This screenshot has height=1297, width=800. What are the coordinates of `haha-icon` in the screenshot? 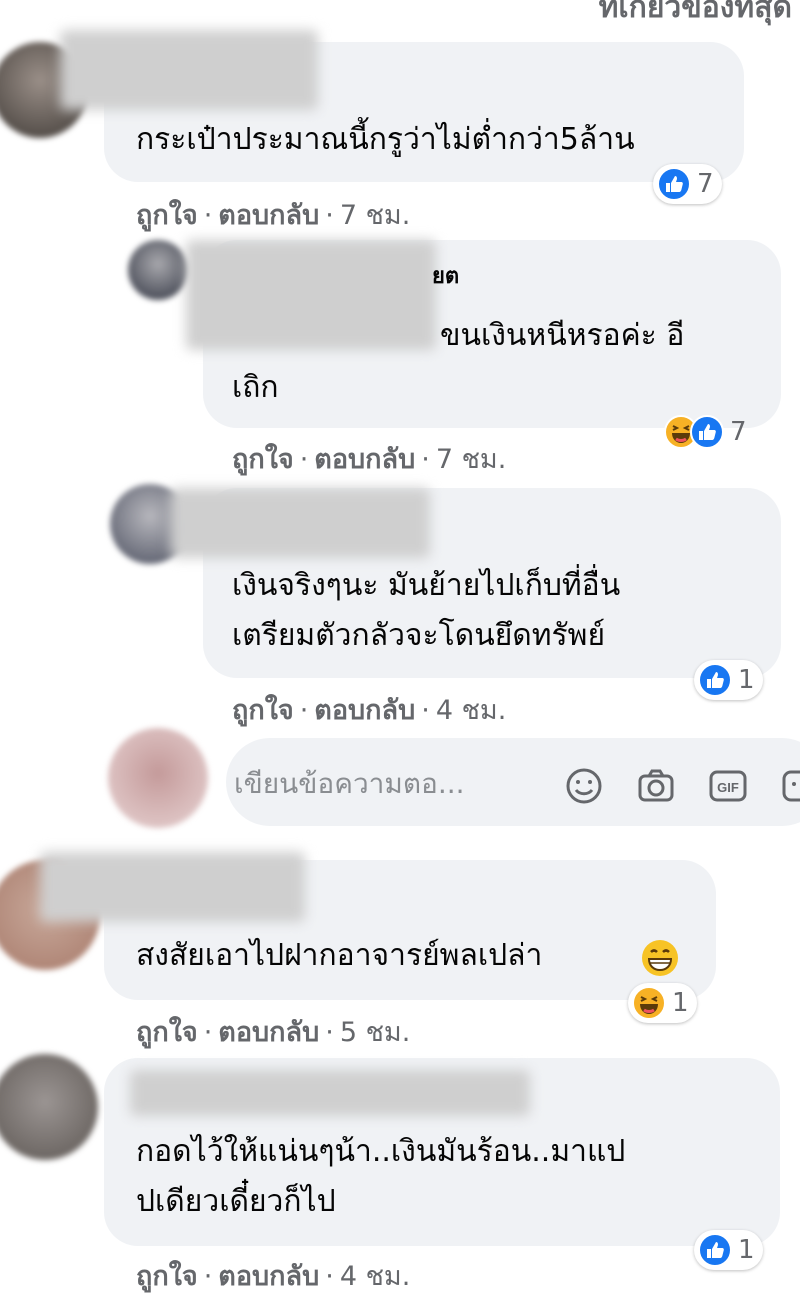 It's located at (649, 1003).